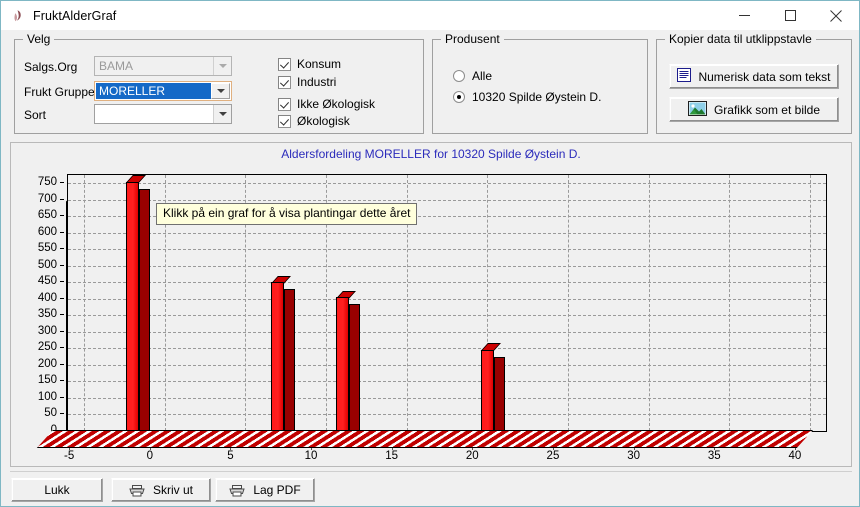  I want to click on make-pdf-button: Lag PDF, so click(265, 490).